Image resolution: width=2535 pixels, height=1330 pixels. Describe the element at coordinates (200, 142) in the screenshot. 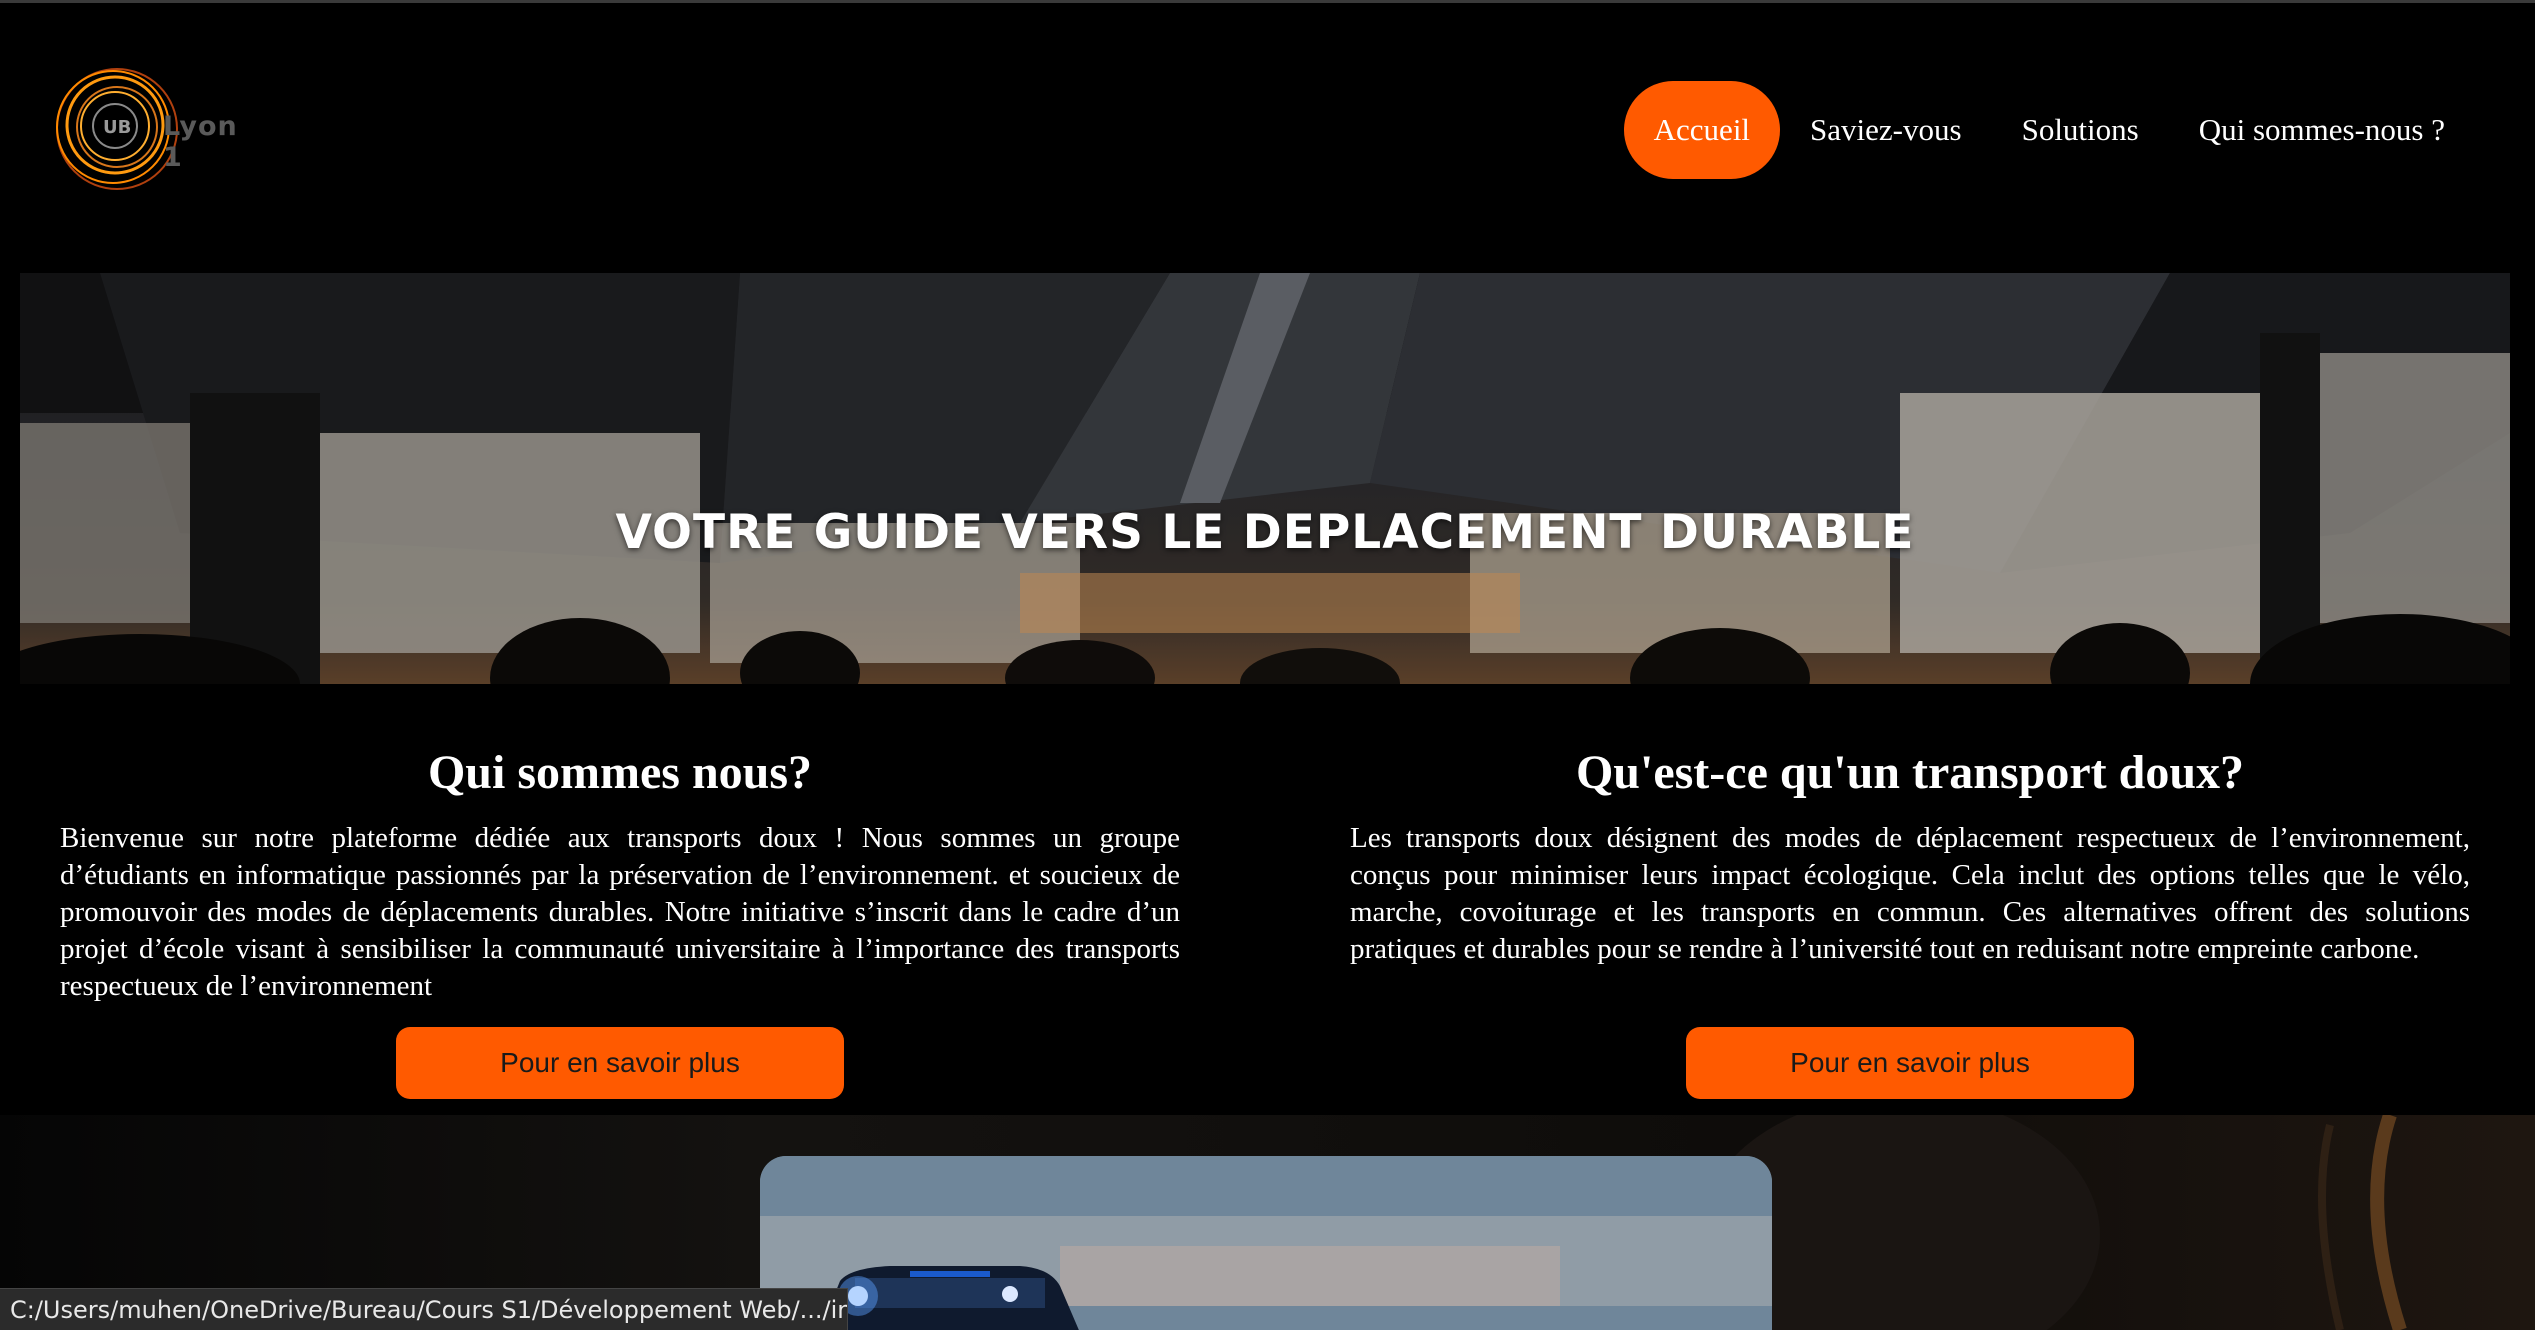

I see `logo-text: Lyon 1` at that location.